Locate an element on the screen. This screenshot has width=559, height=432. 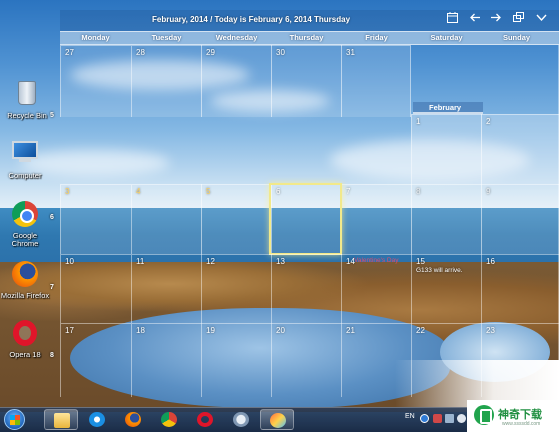
day-cell: 11 is located at coordinates (166, 288).